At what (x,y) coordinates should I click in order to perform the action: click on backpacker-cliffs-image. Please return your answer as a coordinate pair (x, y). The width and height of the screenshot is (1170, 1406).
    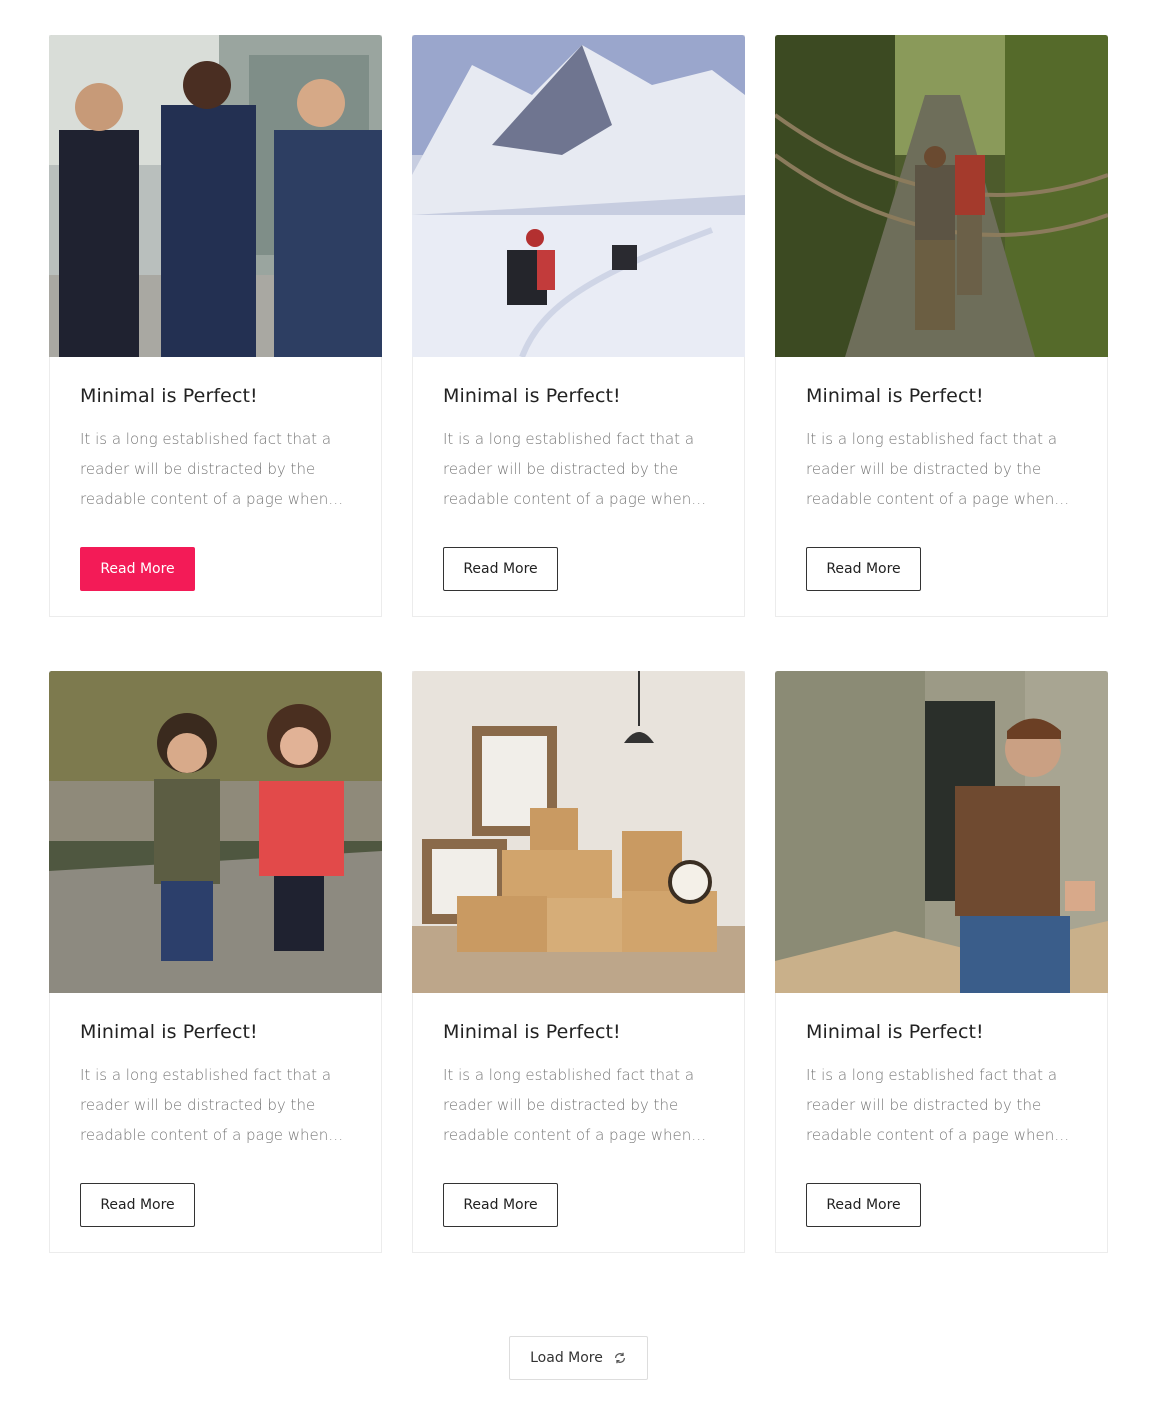
    Looking at the image, I should click on (941, 832).